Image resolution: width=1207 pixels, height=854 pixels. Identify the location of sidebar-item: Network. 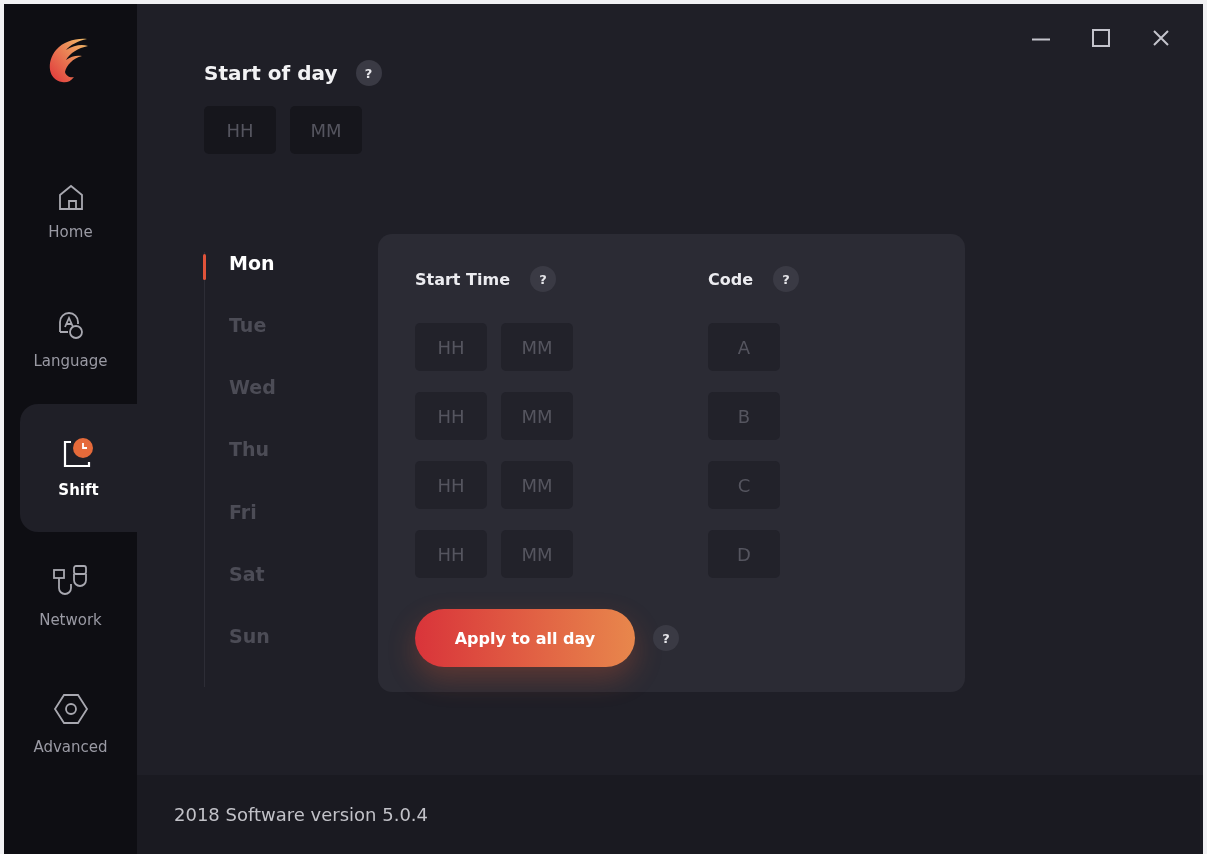
(70, 596).